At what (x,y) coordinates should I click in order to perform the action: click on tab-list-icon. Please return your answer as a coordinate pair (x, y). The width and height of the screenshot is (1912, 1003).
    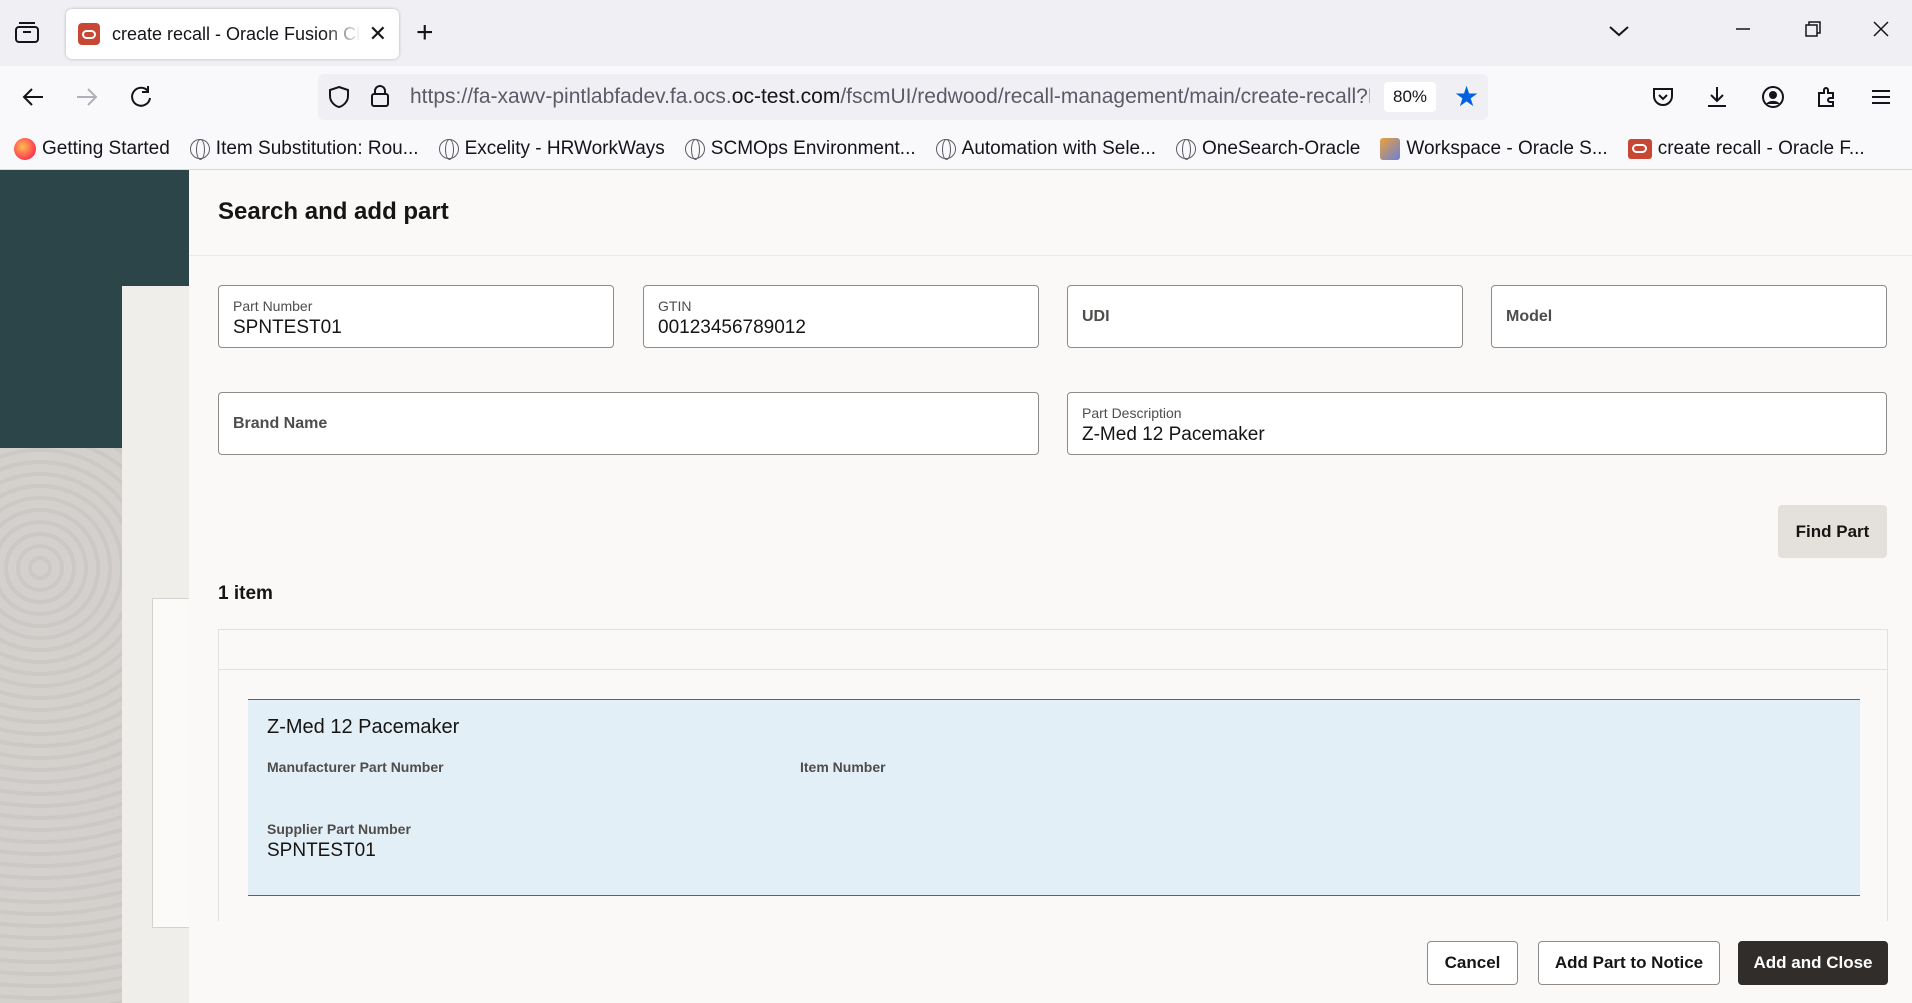
    Looking at the image, I should click on (27, 33).